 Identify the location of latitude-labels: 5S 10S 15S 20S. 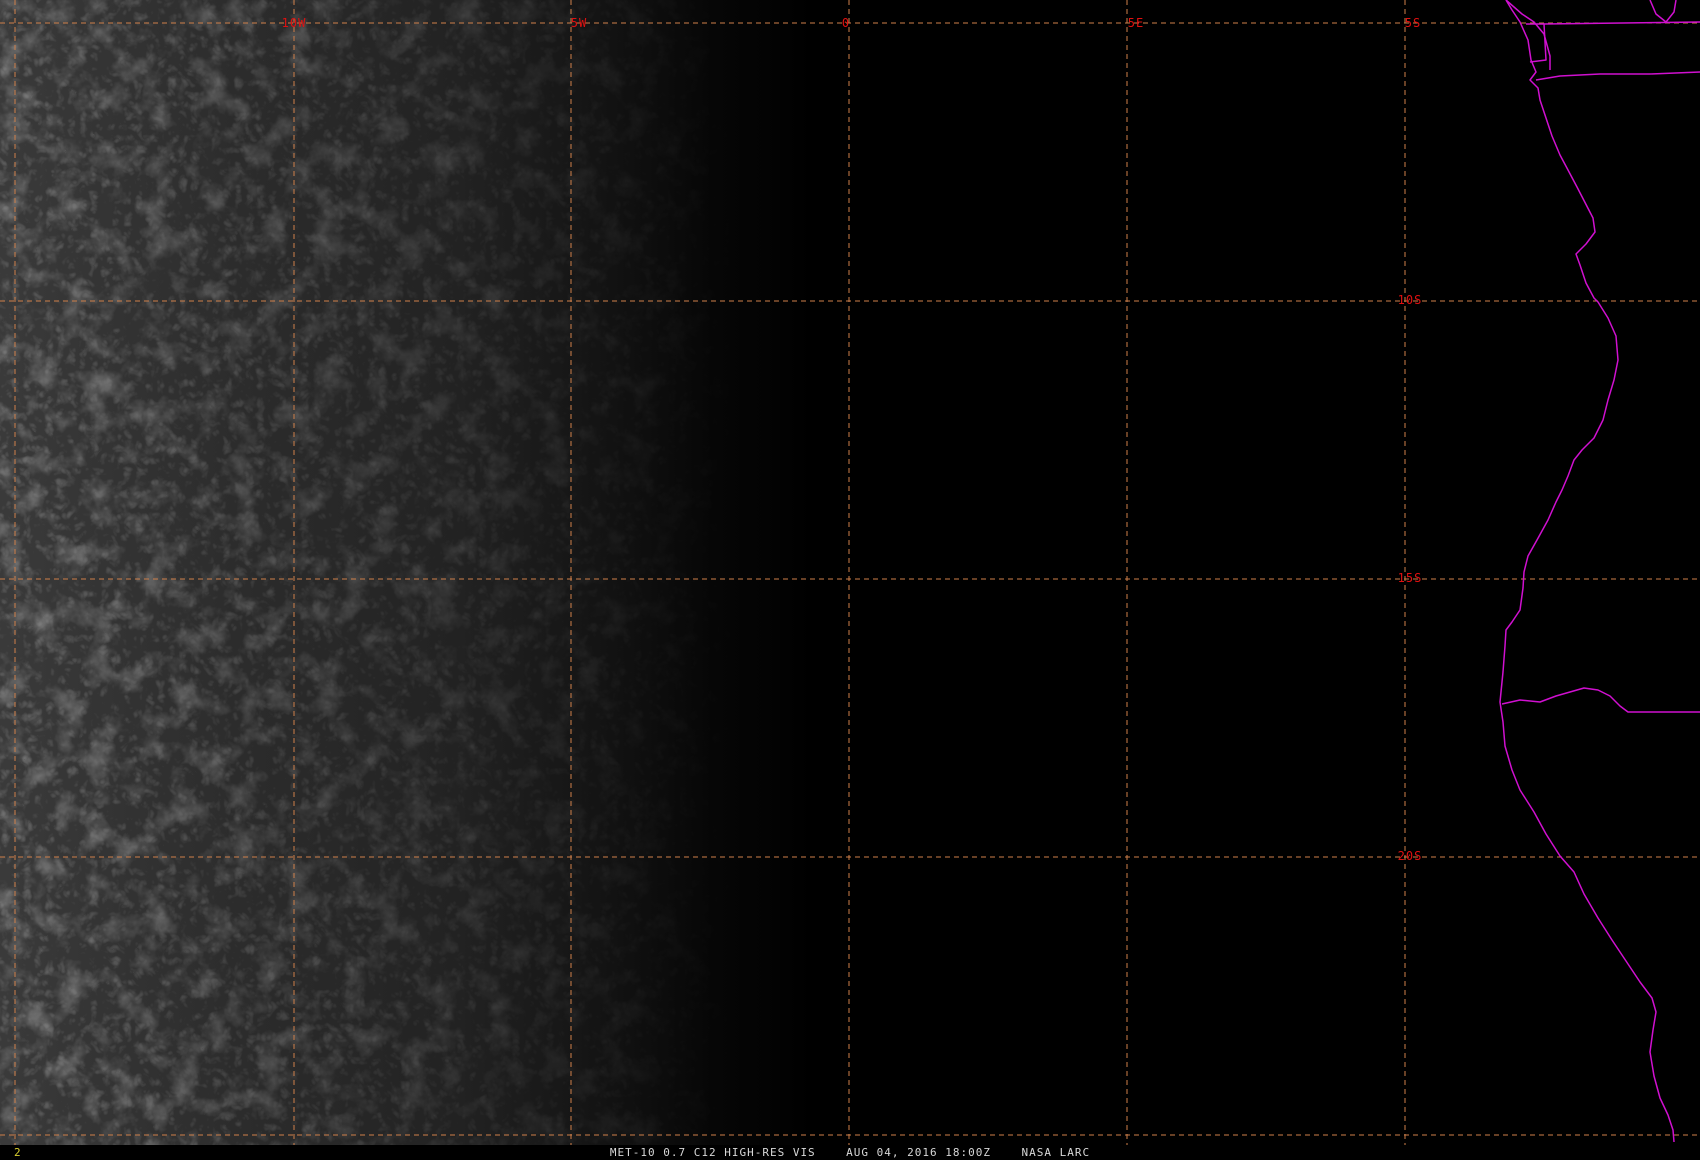
(1410, 439).